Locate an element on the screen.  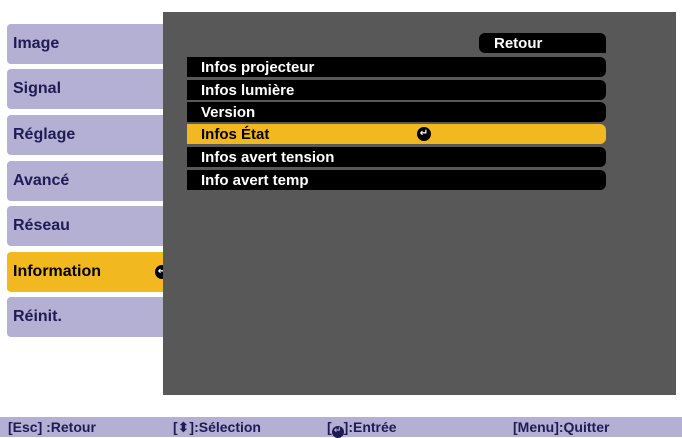
help-selection: [⬍]:Sélection is located at coordinates (217, 427).